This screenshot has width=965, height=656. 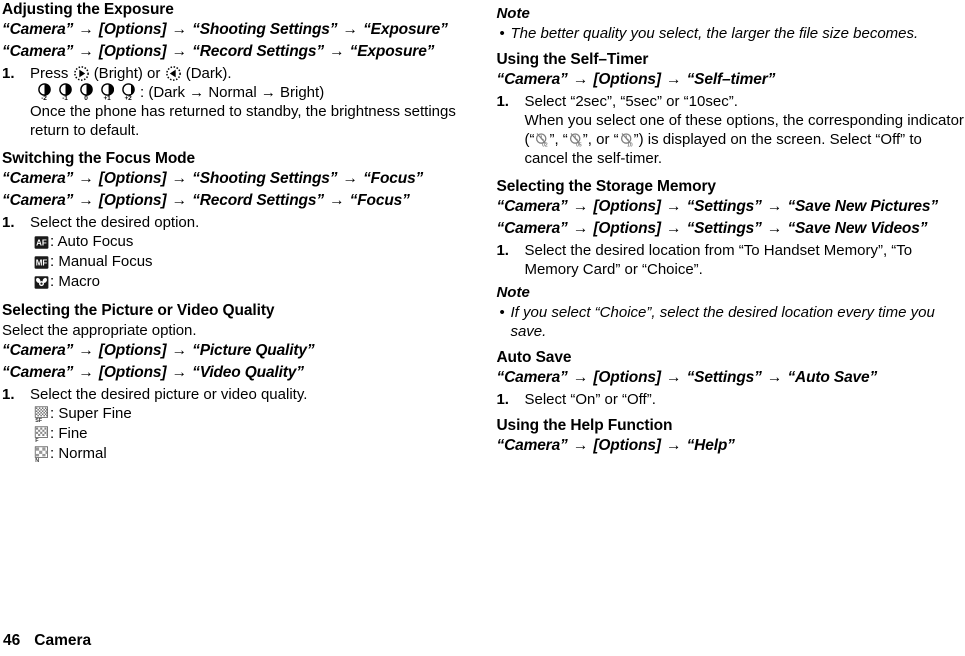 I want to click on step-text: (Dark)., so click(x=208, y=73).